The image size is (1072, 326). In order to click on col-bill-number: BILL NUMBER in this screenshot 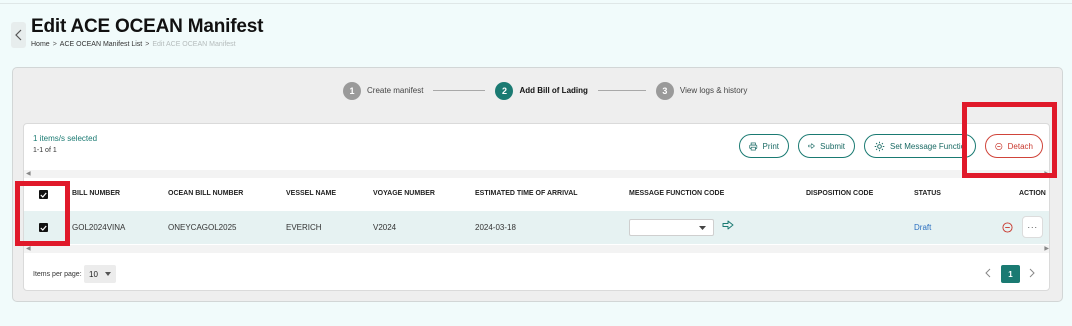, I will do `click(96, 193)`.